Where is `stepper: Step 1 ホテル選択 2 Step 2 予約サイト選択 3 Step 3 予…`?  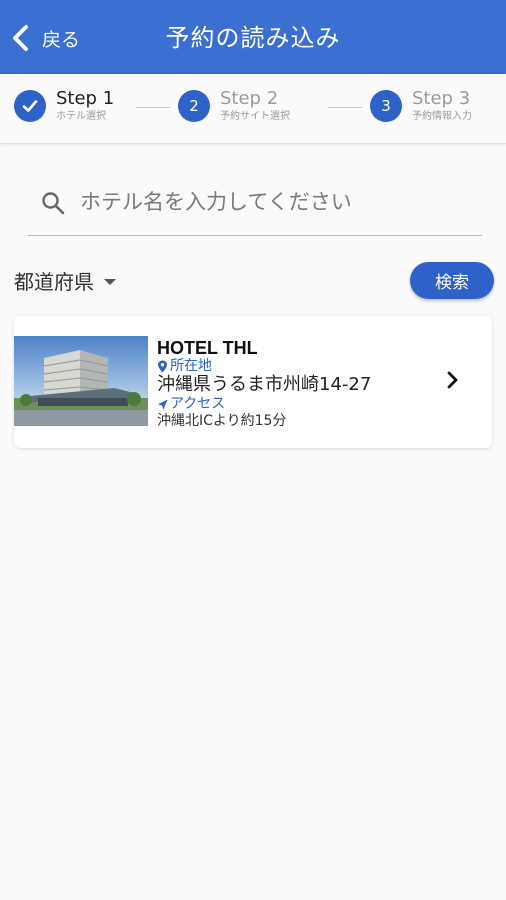 stepper: Step 1 ホテル選択 2 Step 2 予約サイト選択 3 Step 3 予… is located at coordinates (253, 109).